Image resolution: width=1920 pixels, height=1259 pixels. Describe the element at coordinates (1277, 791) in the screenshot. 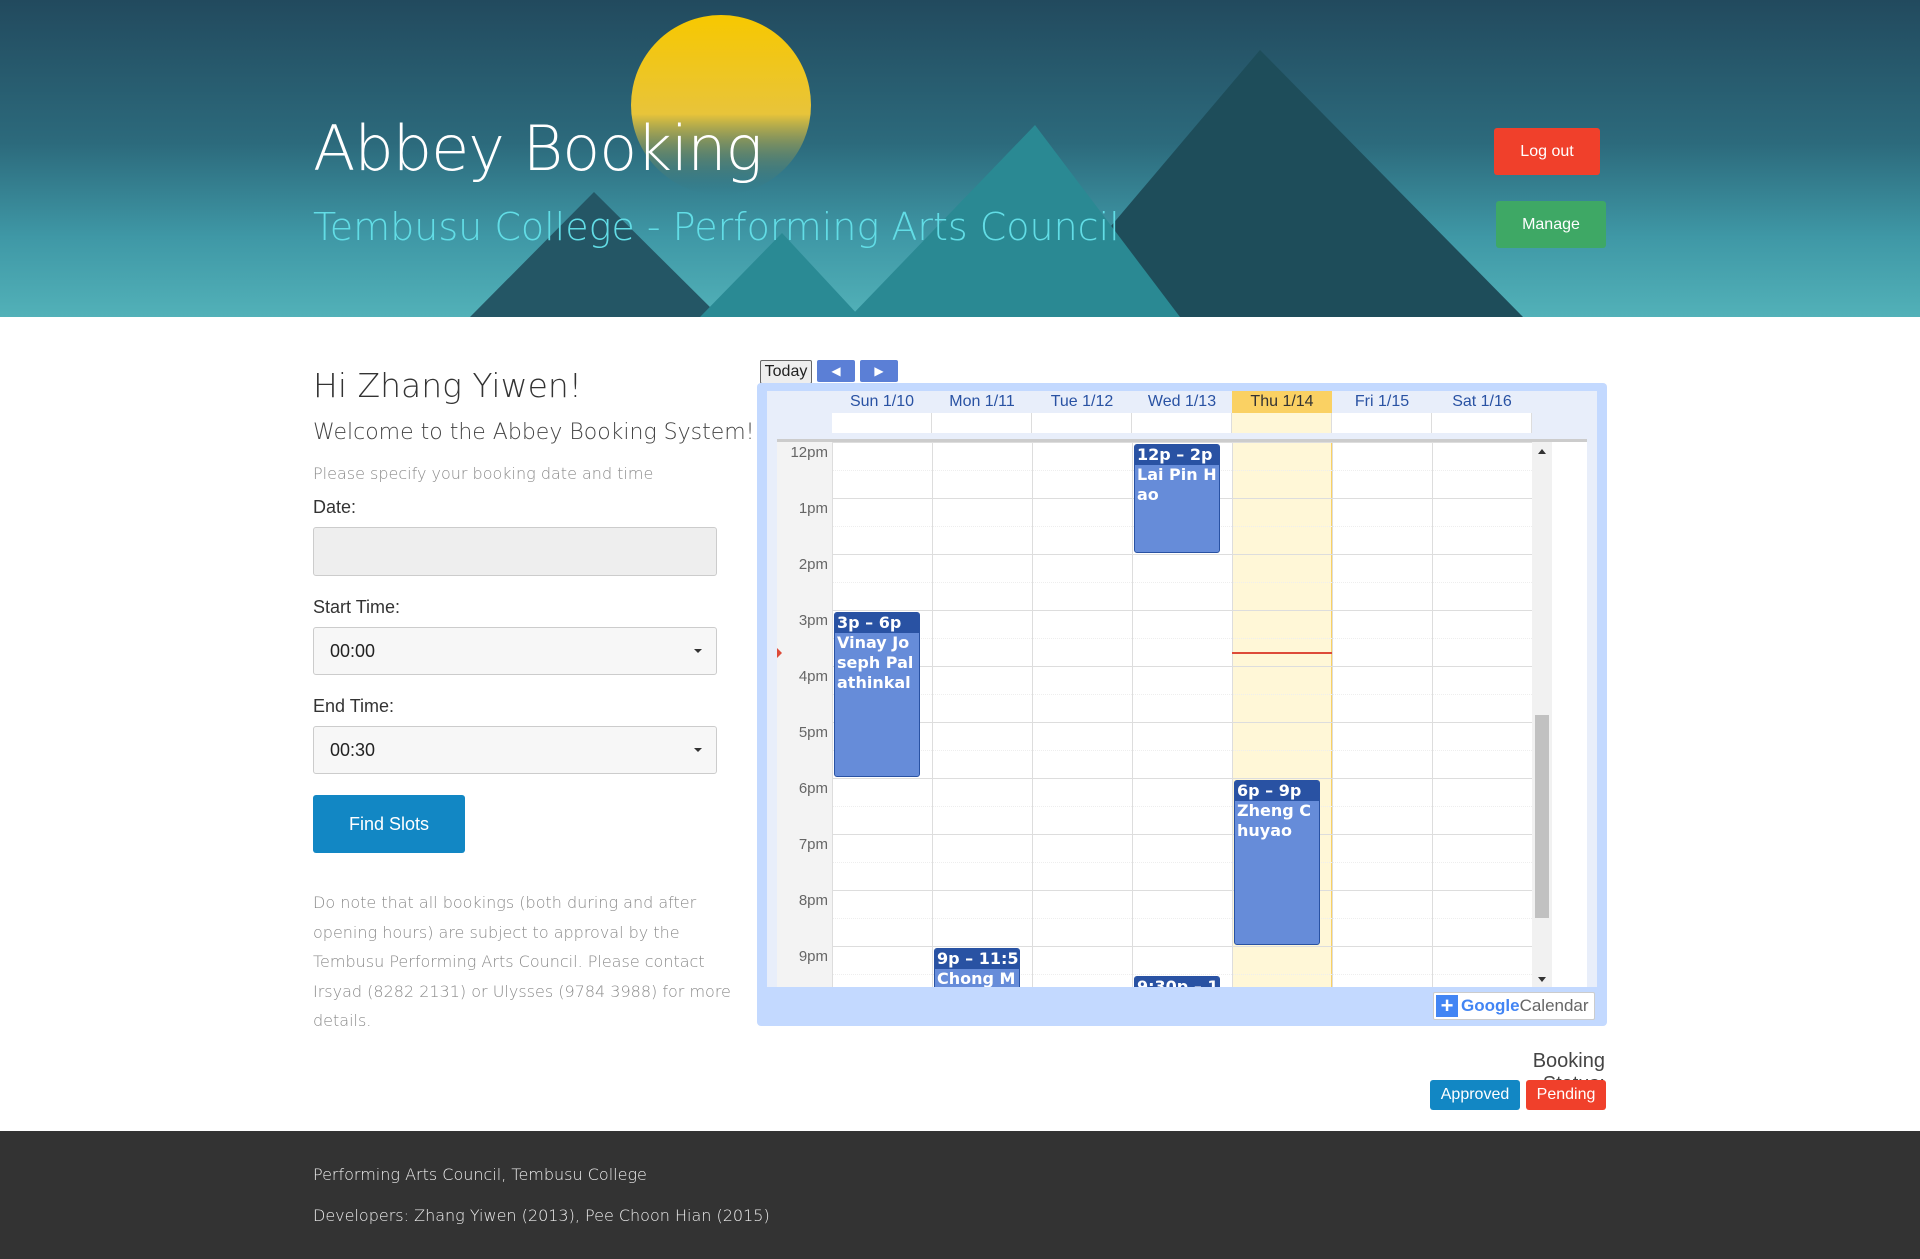

I see `event-time: 6p – 9p` at that location.